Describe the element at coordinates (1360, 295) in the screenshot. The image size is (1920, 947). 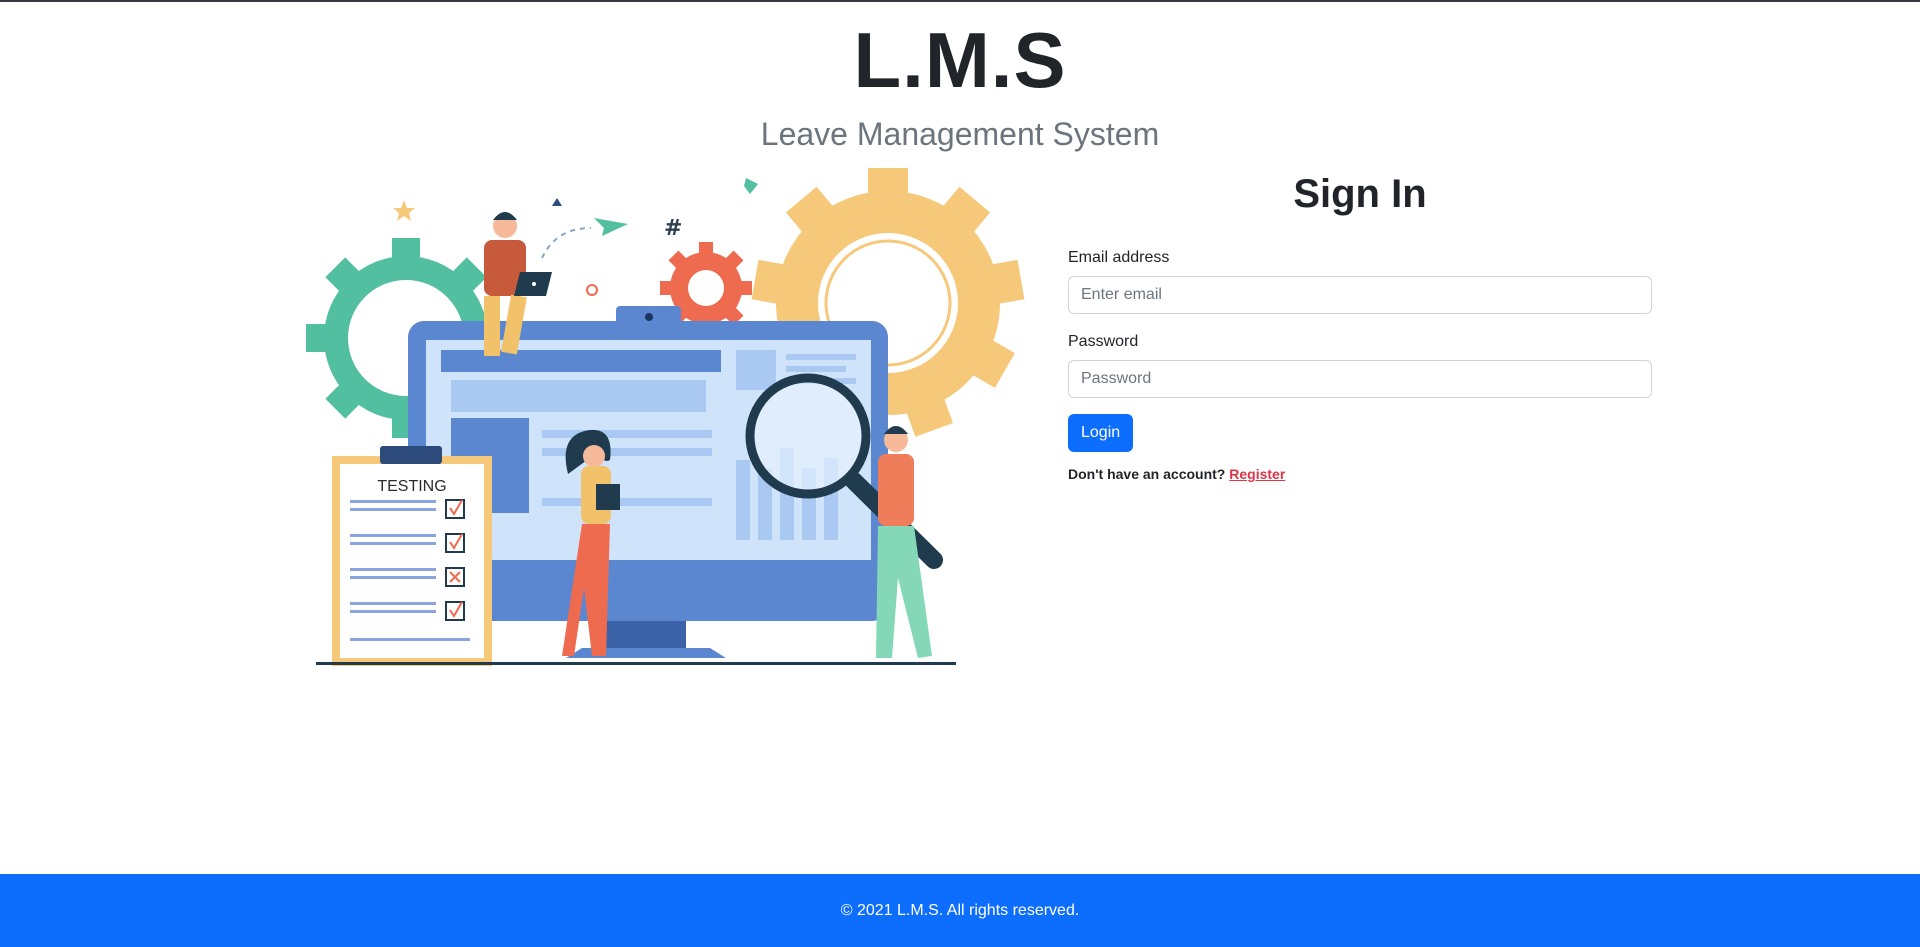
I see `email-field` at that location.